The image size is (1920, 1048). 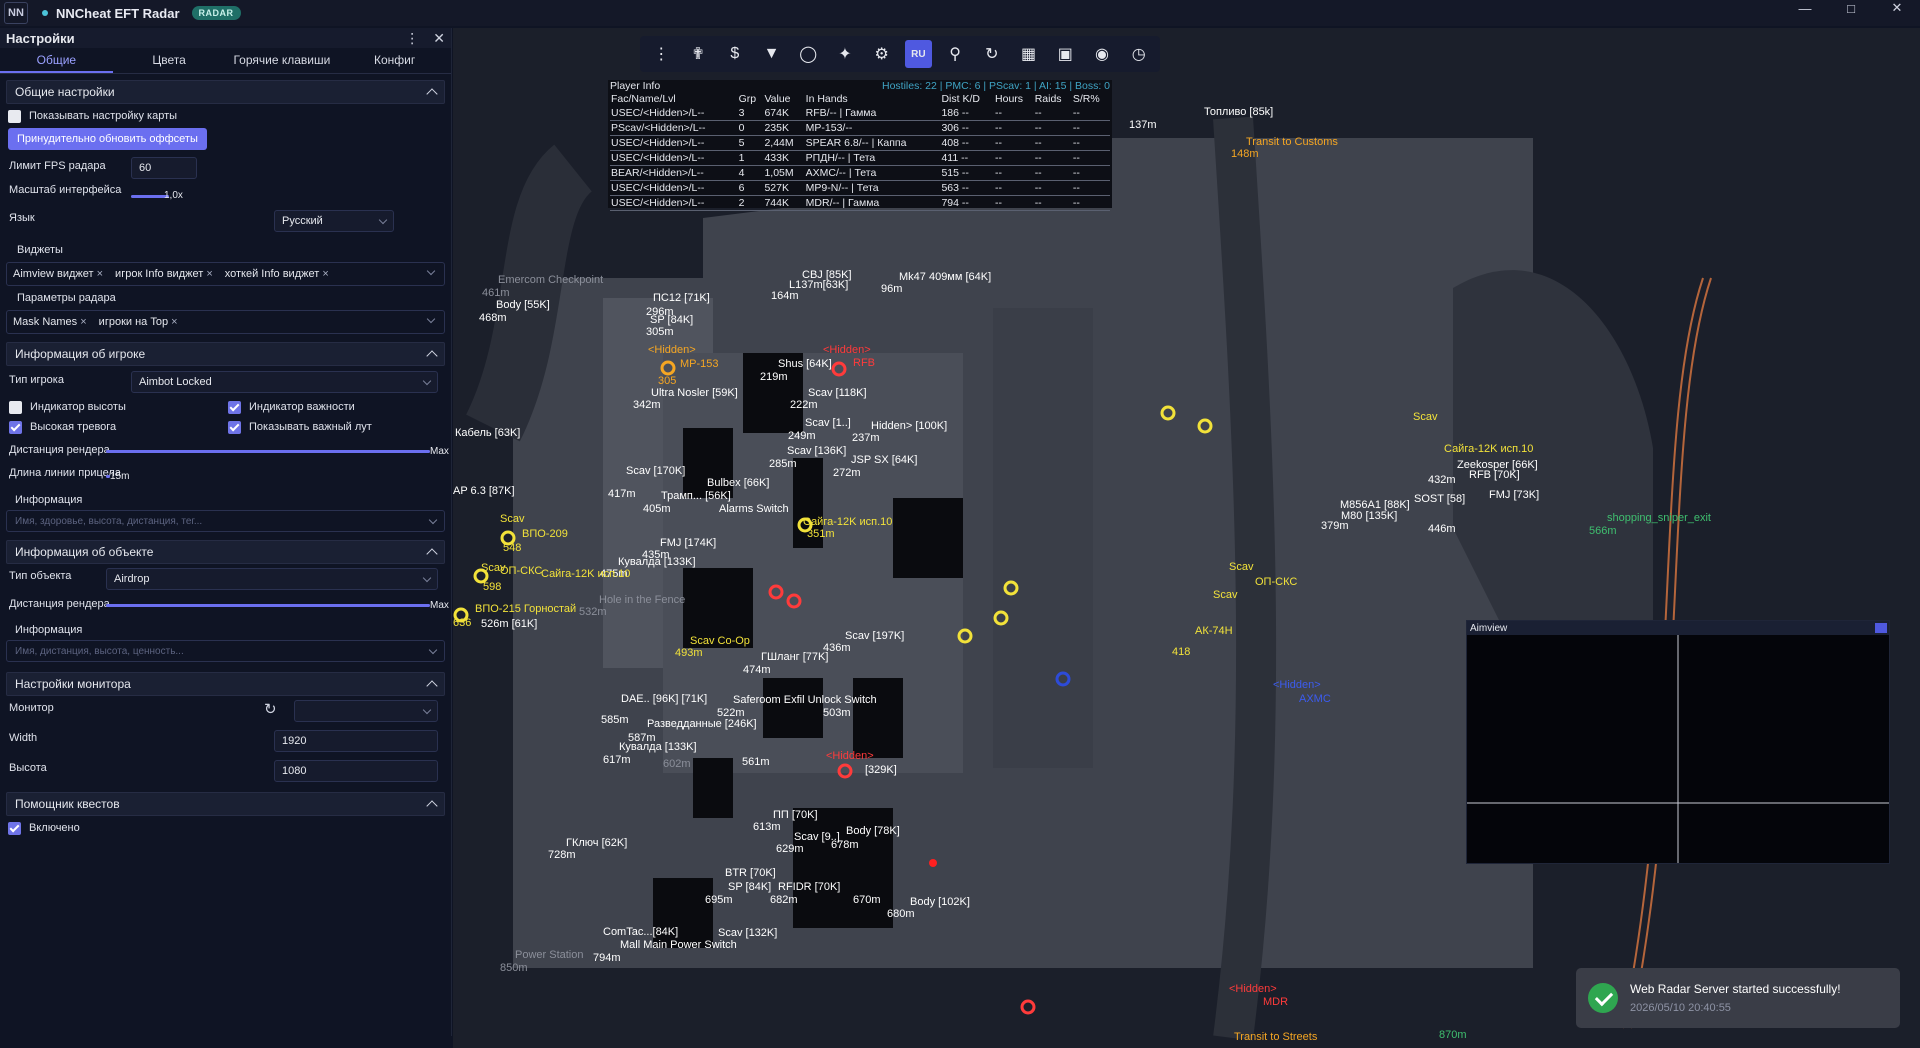 What do you see at coordinates (282, 60) in the screenshot?
I see `tab-hotkeys: Горячие клавиши` at bounding box center [282, 60].